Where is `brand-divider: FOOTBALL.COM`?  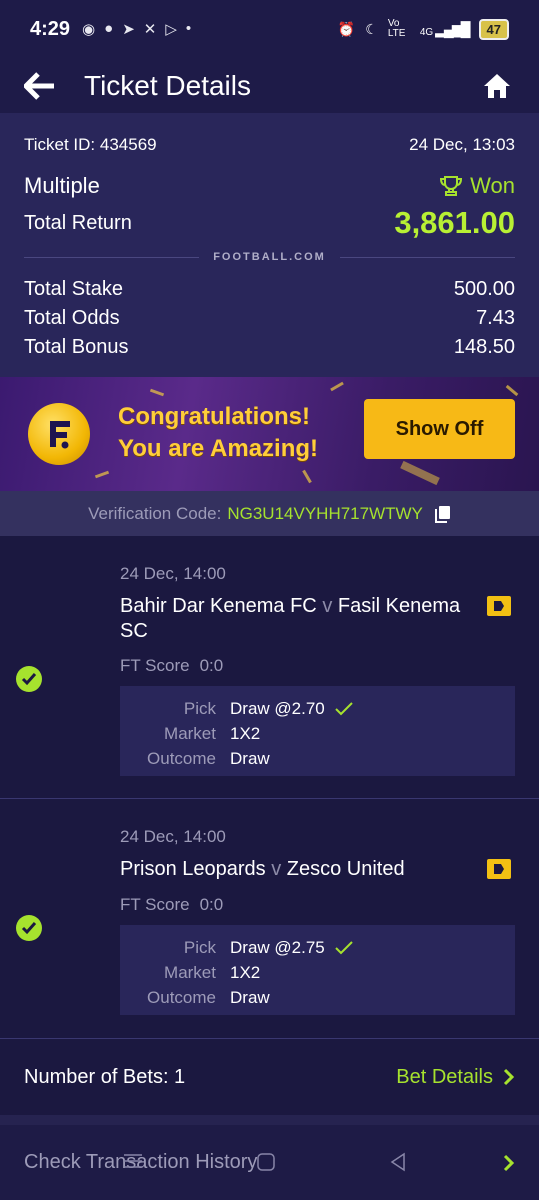
brand-divider: FOOTBALL.COM is located at coordinates (270, 257).